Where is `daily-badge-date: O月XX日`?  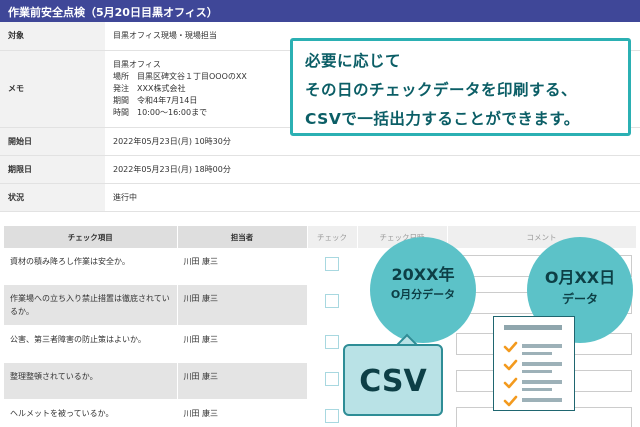
daily-badge-date: O月XX日 is located at coordinates (580, 277).